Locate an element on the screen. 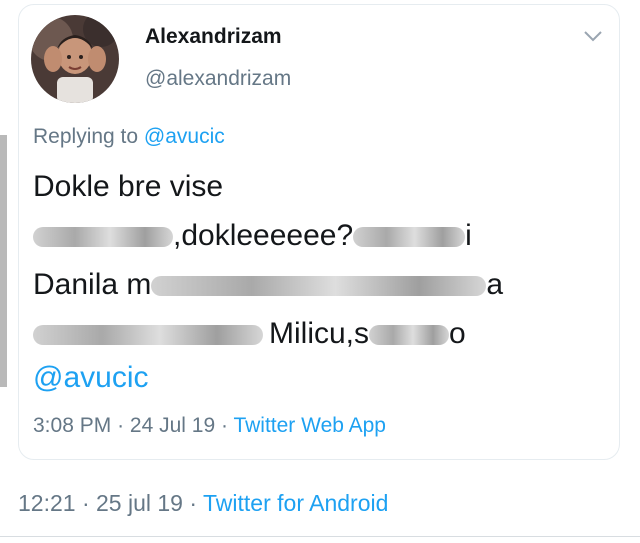  tweet-date: 24 Jul 19 is located at coordinates (172, 425).